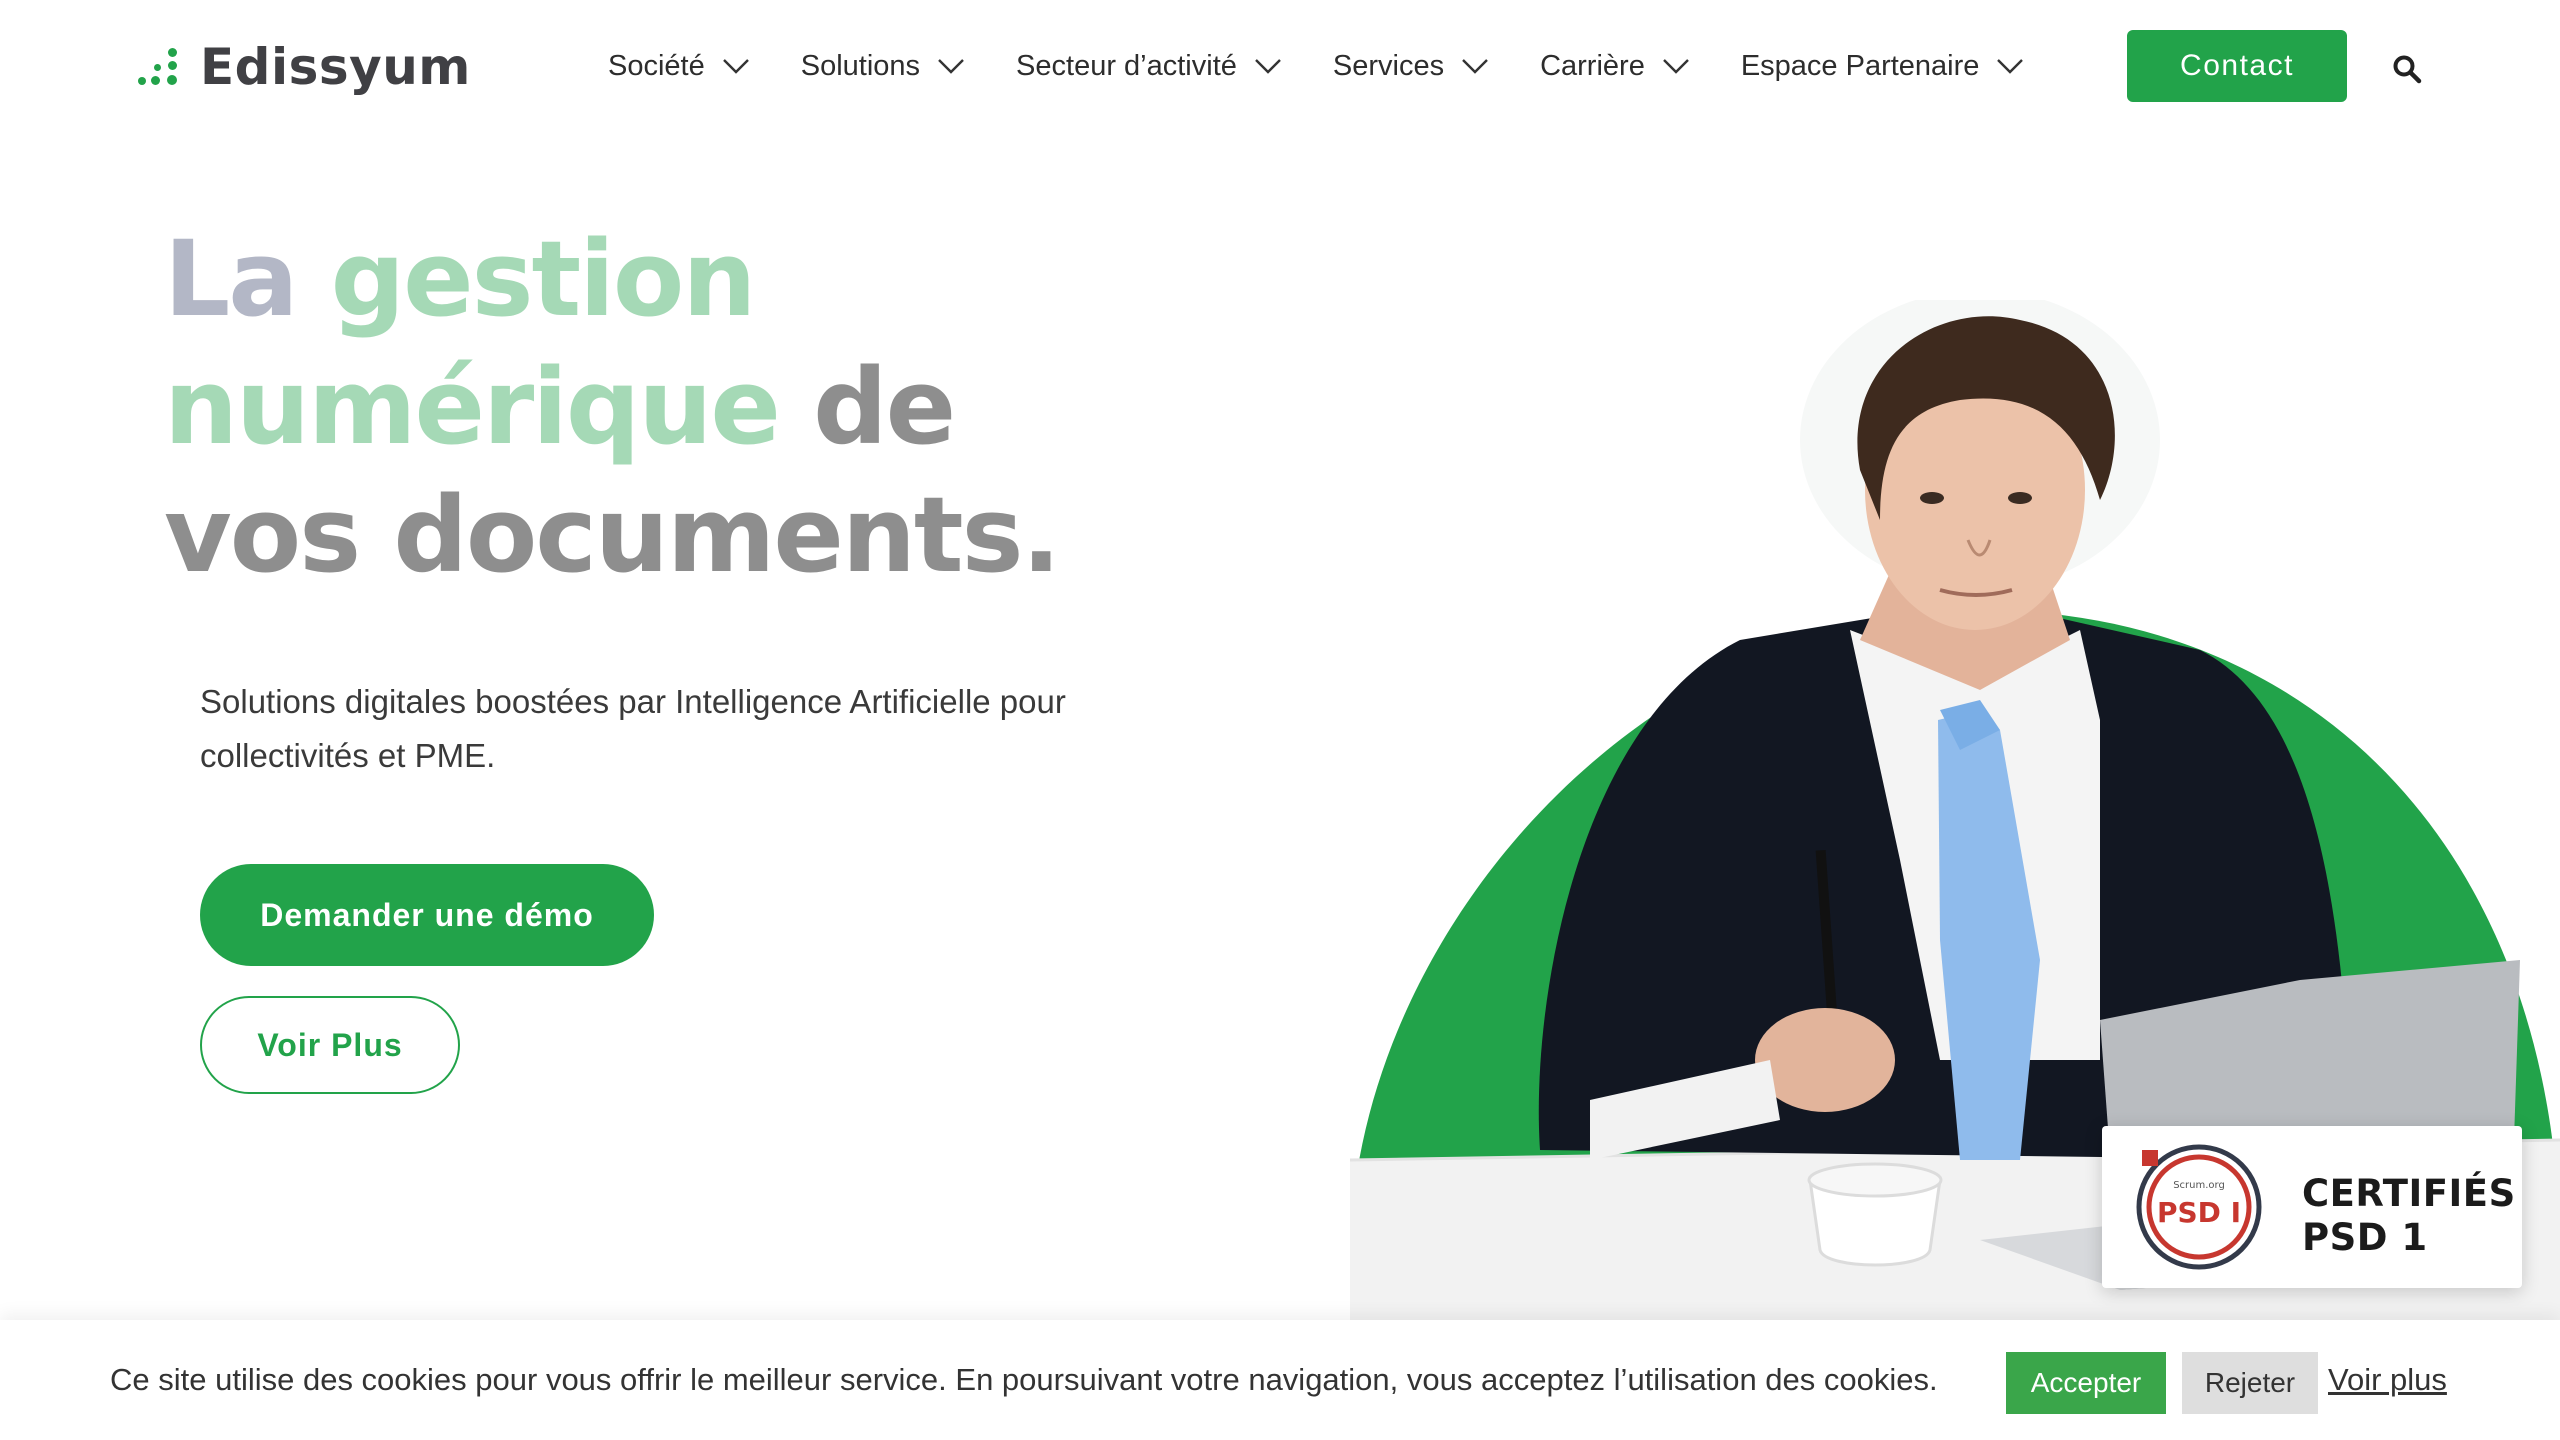 The width and height of the screenshot is (2560, 1440). I want to click on request-demo-button: Demander une démo, so click(427, 915).